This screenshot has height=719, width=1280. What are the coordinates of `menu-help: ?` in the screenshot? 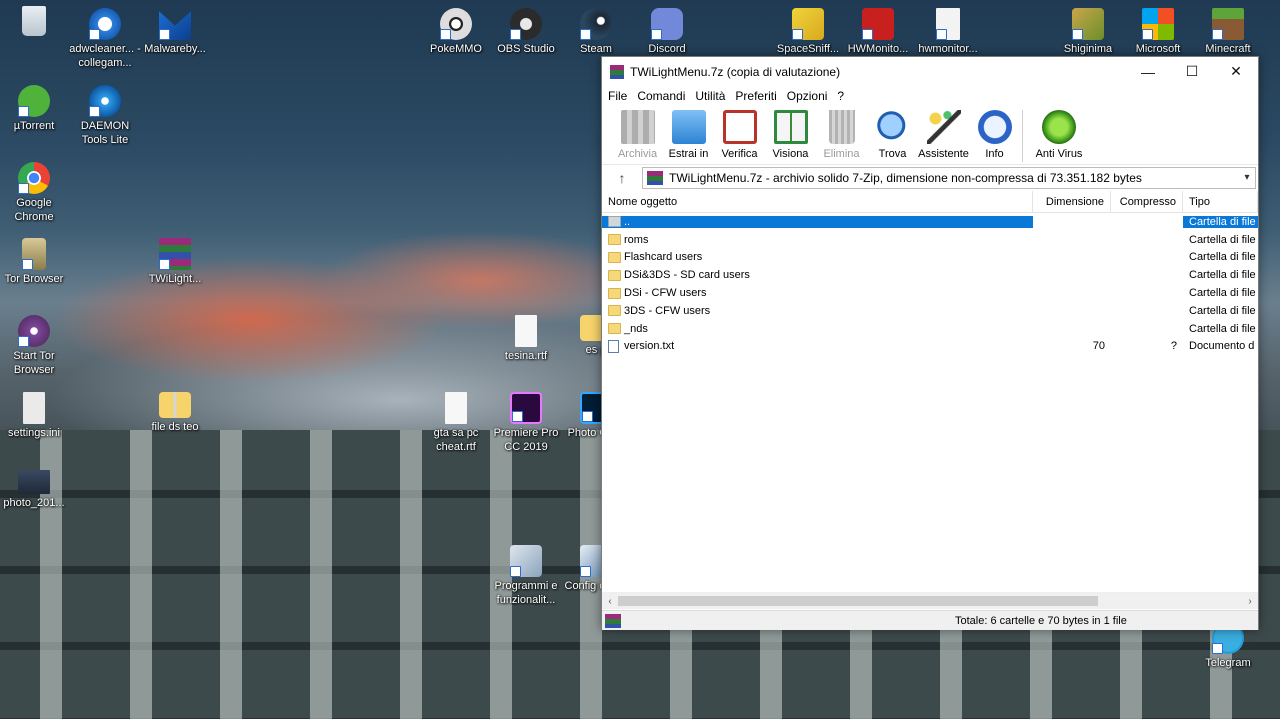 It's located at (840, 96).